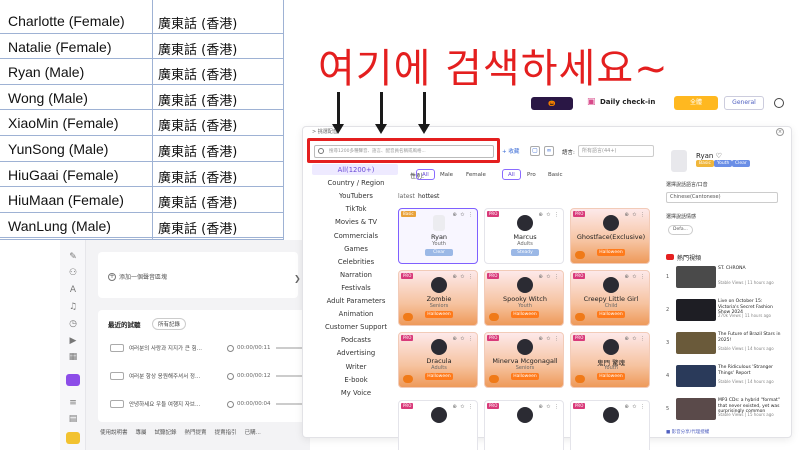 This screenshot has width=800, height=450. What do you see at coordinates (356, 249) in the screenshot?
I see `category-item: Games` at bounding box center [356, 249].